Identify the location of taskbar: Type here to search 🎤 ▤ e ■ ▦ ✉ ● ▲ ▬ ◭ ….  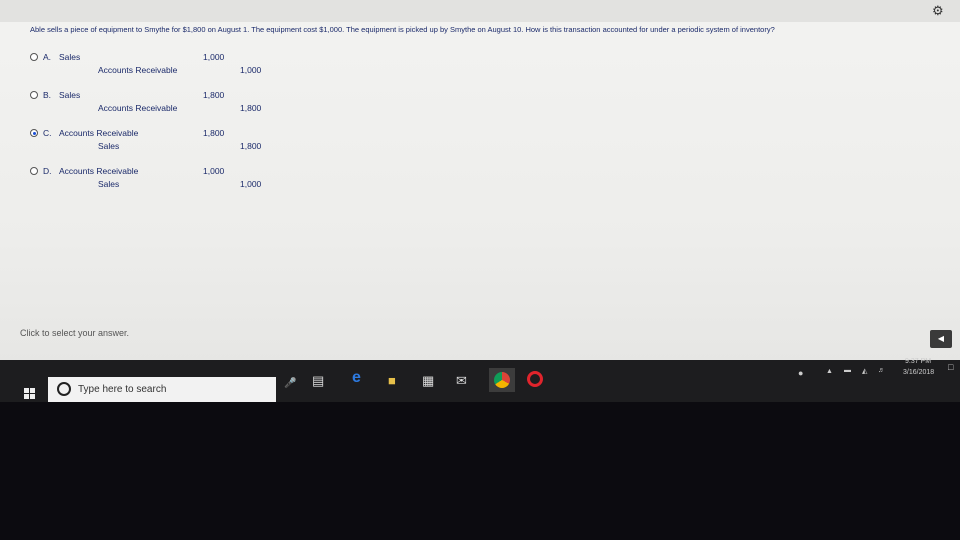
(480, 380).